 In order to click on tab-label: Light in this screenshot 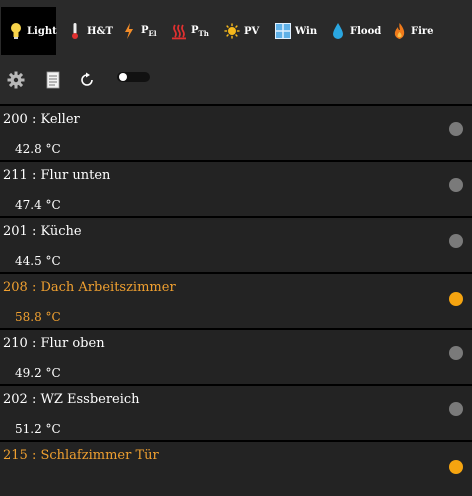, I will do `click(42, 31)`.